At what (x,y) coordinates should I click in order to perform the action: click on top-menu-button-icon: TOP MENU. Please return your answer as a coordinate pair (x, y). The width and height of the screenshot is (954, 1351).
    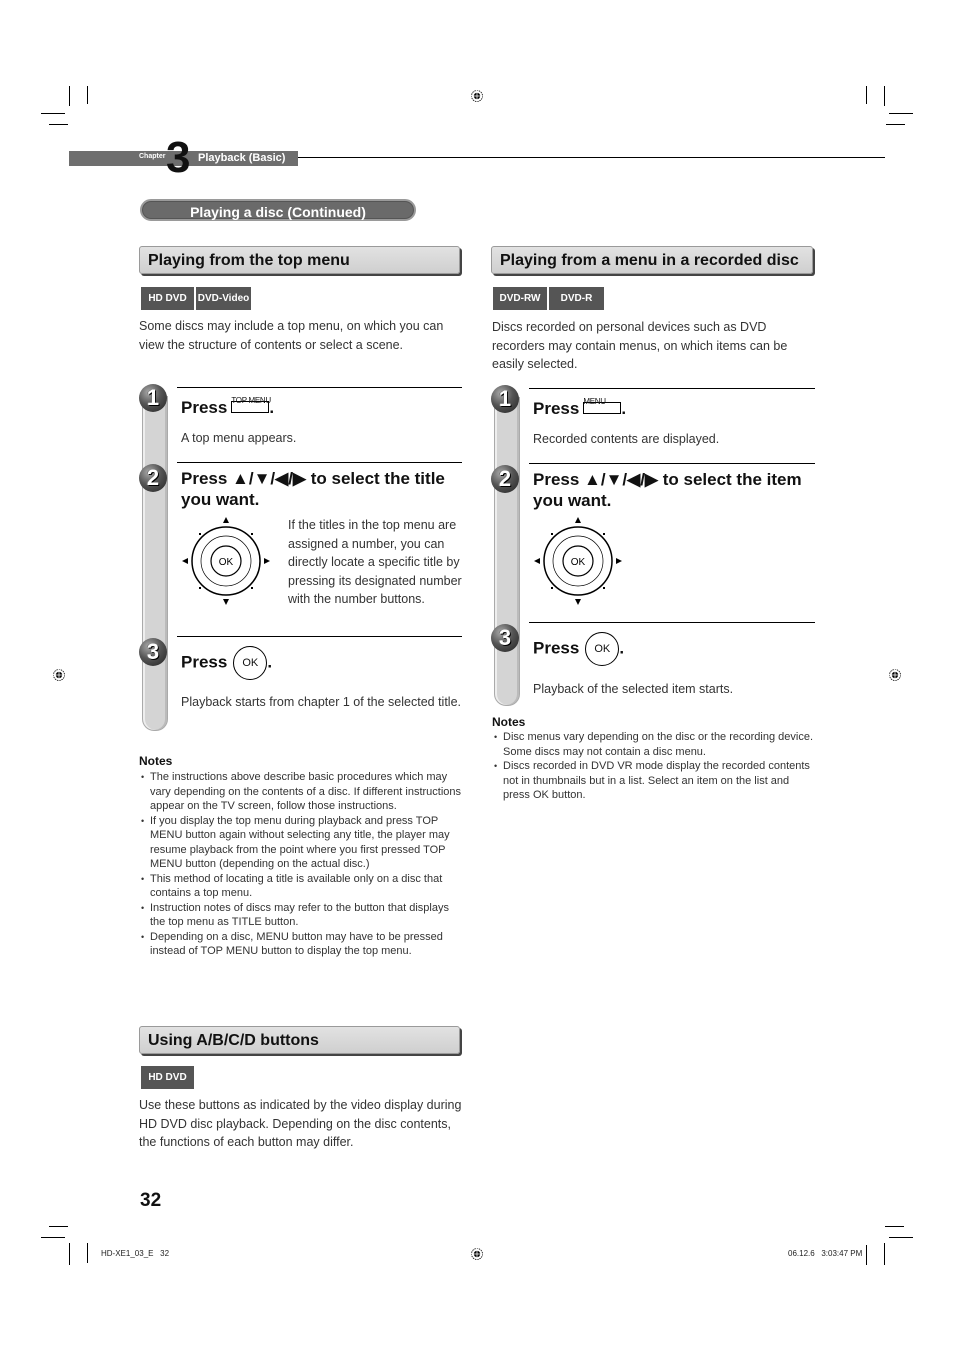
    Looking at the image, I should click on (251, 404).